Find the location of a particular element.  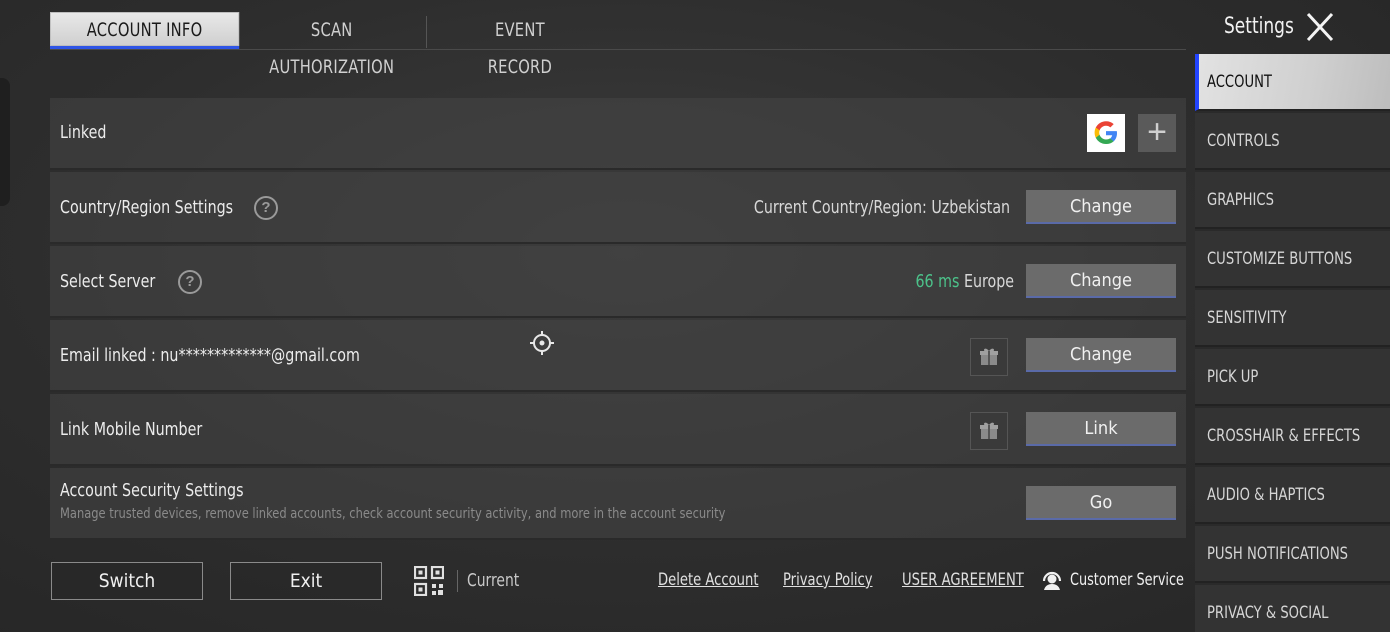

sidebar-item-label: CROSSHAIR & EFFECTS is located at coordinates (1284, 436).